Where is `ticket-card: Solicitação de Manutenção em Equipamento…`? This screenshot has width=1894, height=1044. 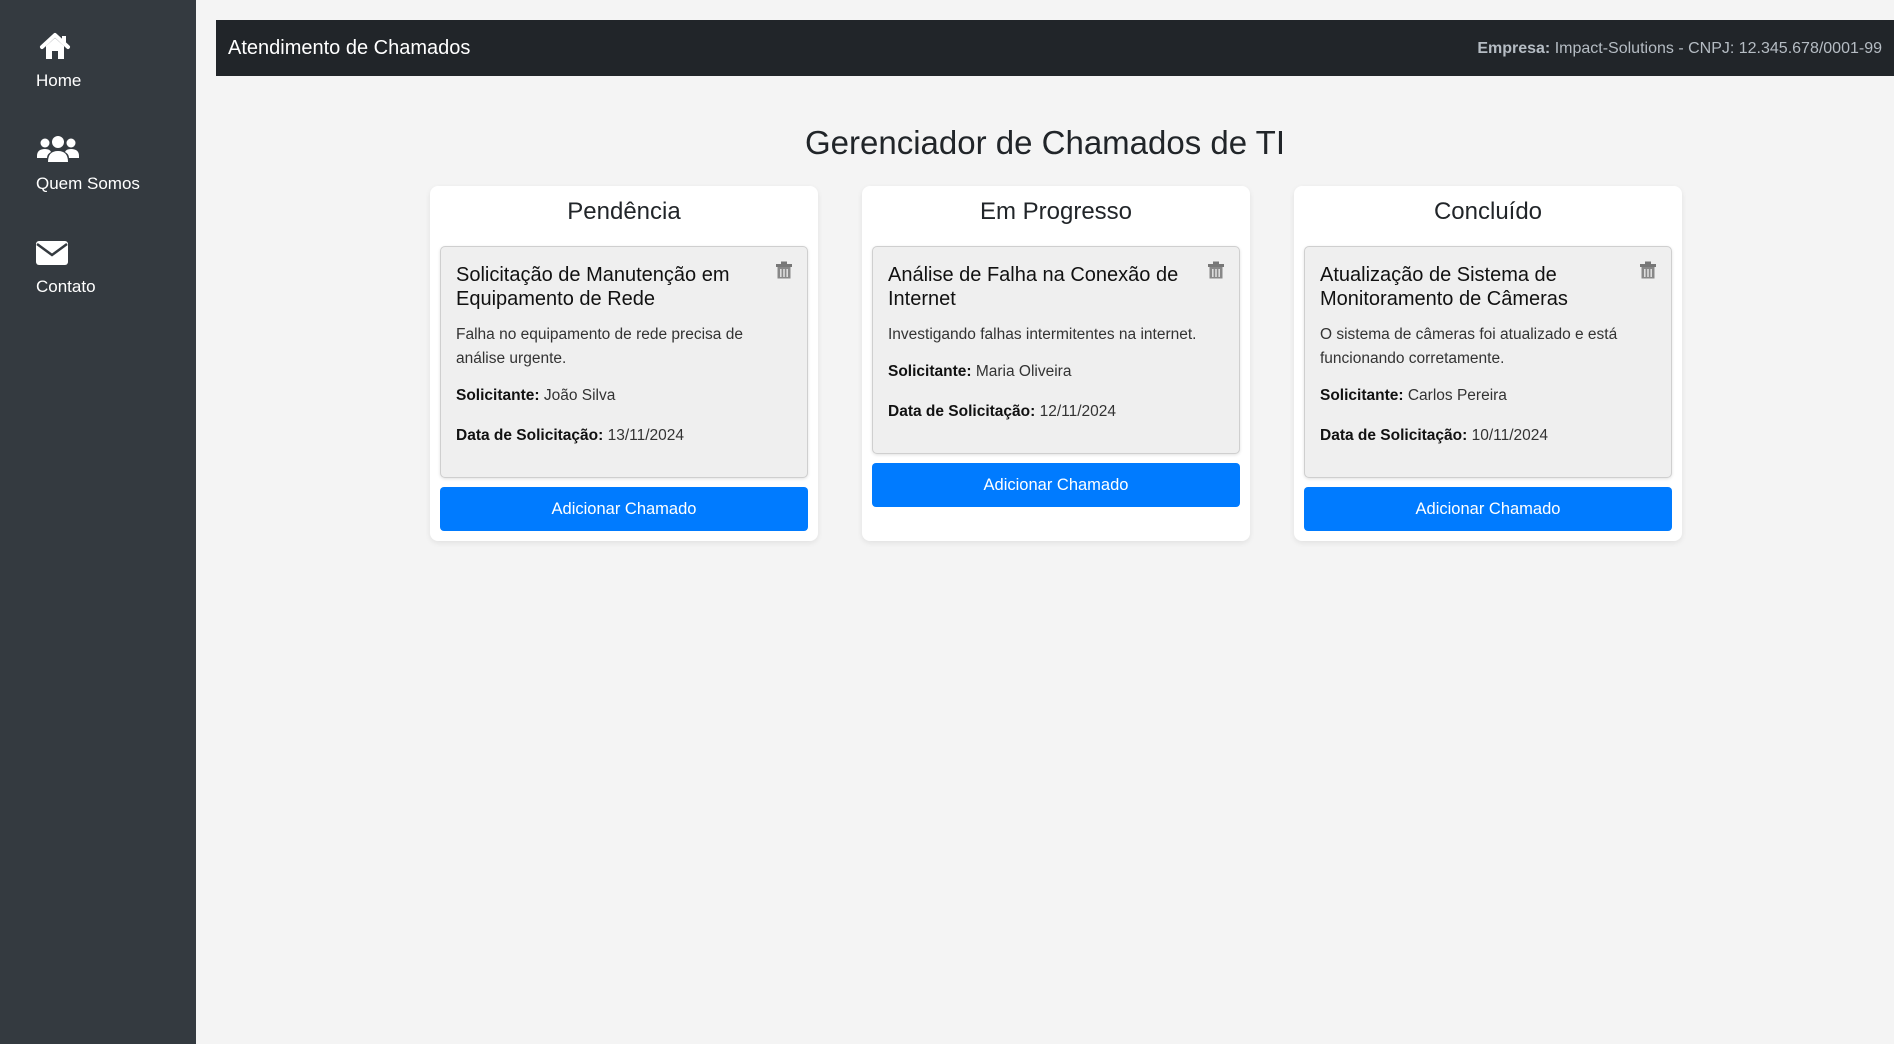
ticket-card: Solicitação de Manutenção em Equipamento… is located at coordinates (624, 362).